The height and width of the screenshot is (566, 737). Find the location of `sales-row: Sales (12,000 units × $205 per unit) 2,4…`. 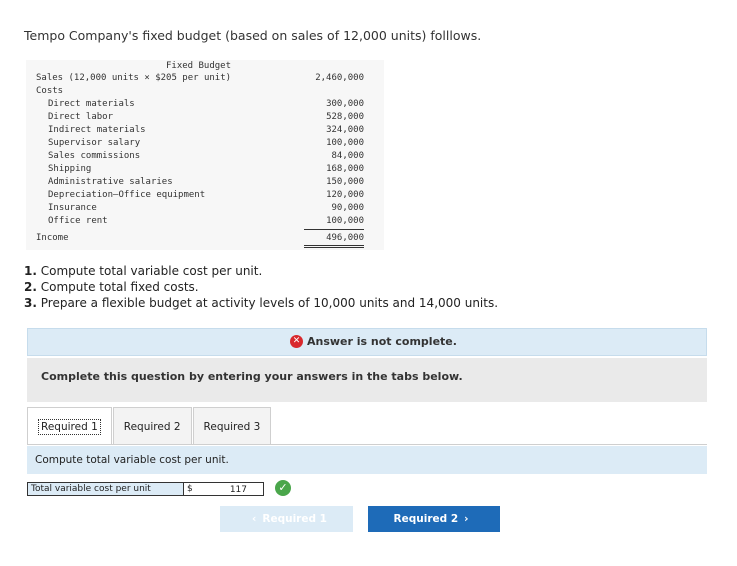

sales-row: Sales (12,000 units × $205 per unit) 2,4… is located at coordinates (205, 78).